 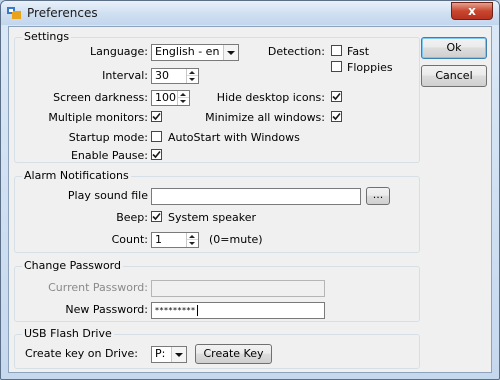 I want to click on ok-button-label: Ok, so click(x=454, y=47).